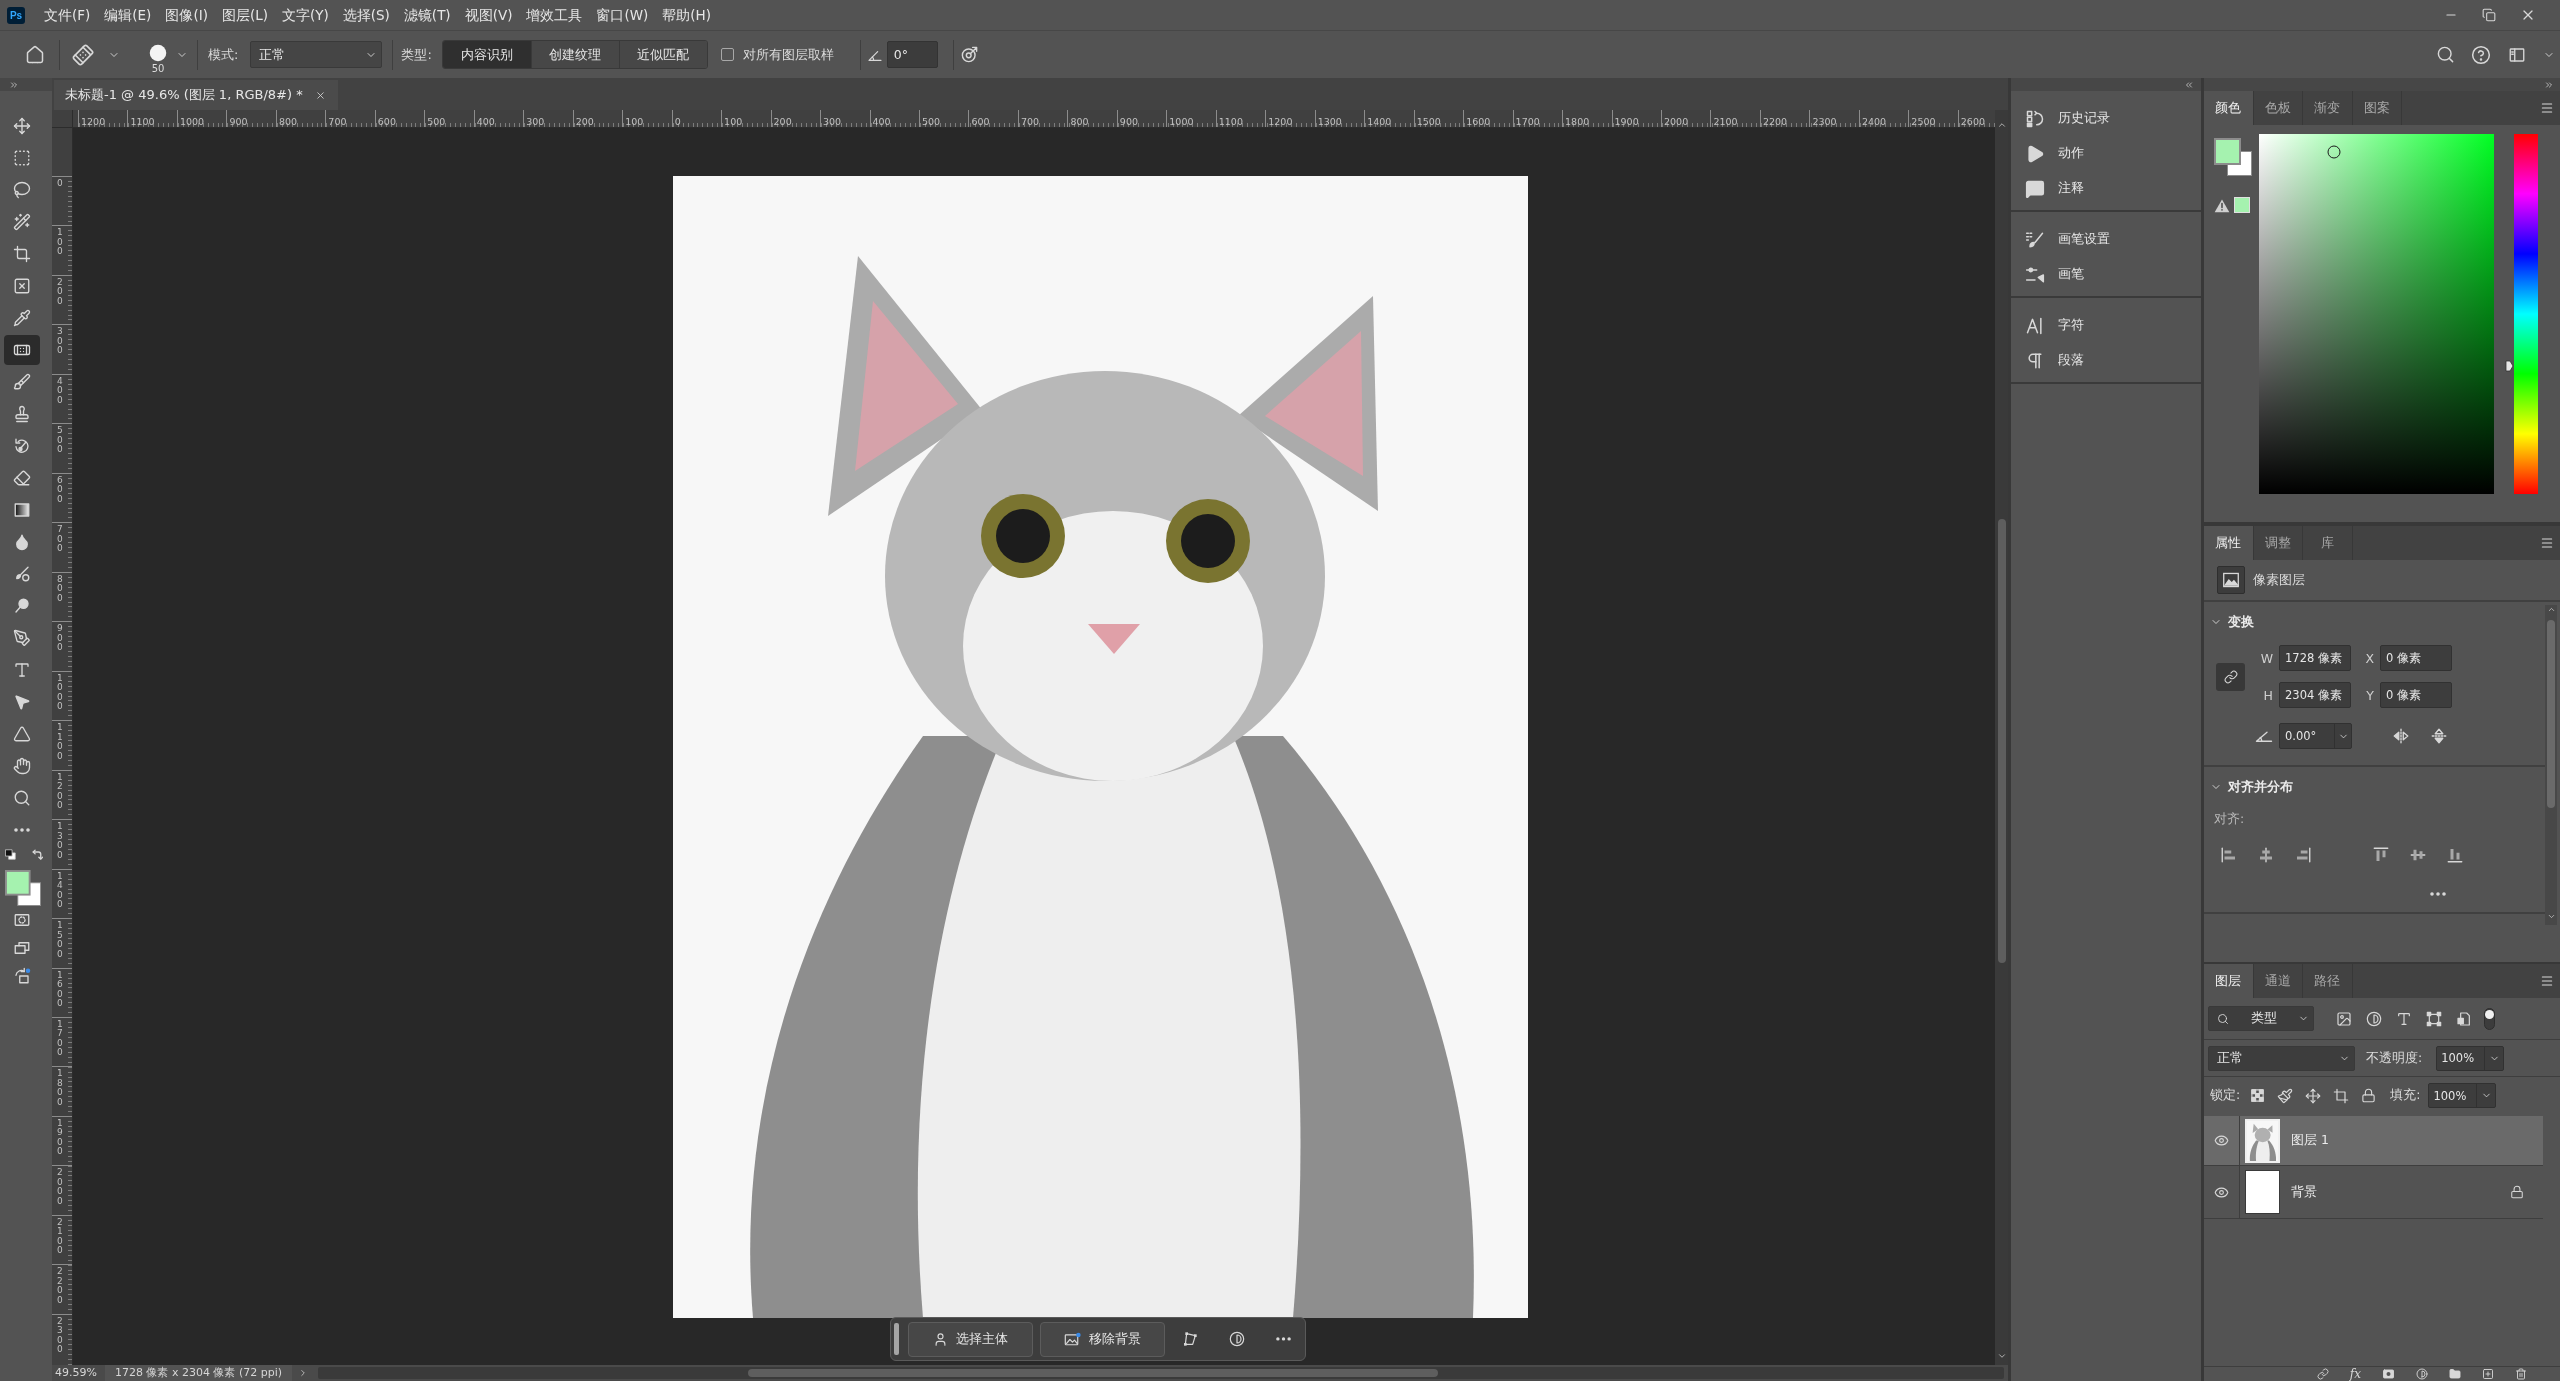 The image size is (2560, 1381). I want to click on menu-item: 文件(F), so click(67, 15).